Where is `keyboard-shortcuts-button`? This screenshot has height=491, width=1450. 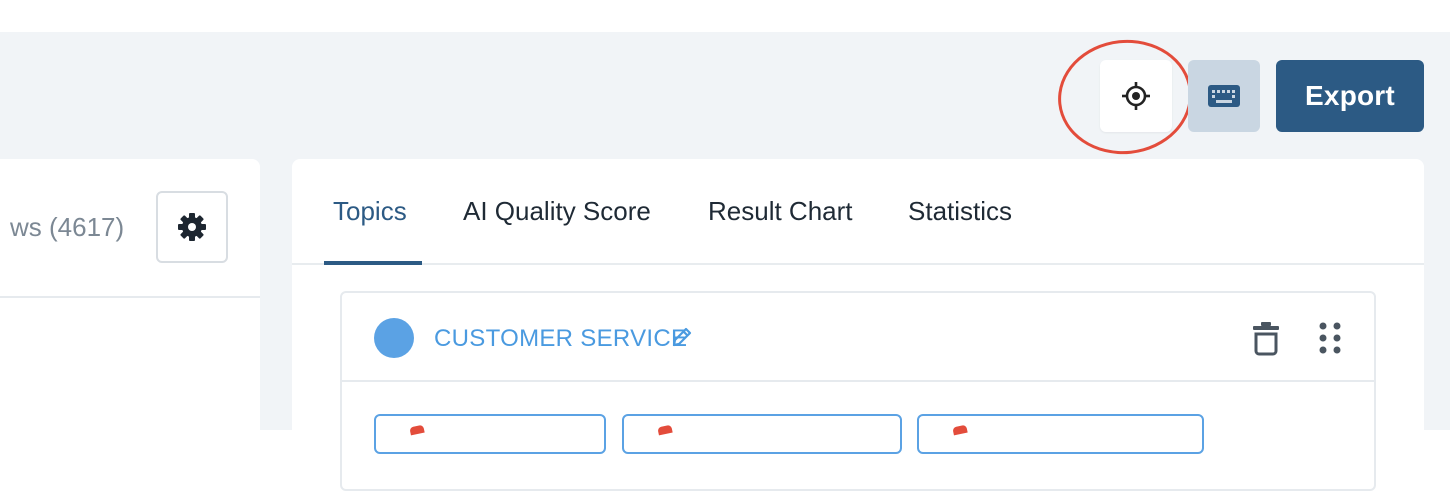 keyboard-shortcuts-button is located at coordinates (1224, 96).